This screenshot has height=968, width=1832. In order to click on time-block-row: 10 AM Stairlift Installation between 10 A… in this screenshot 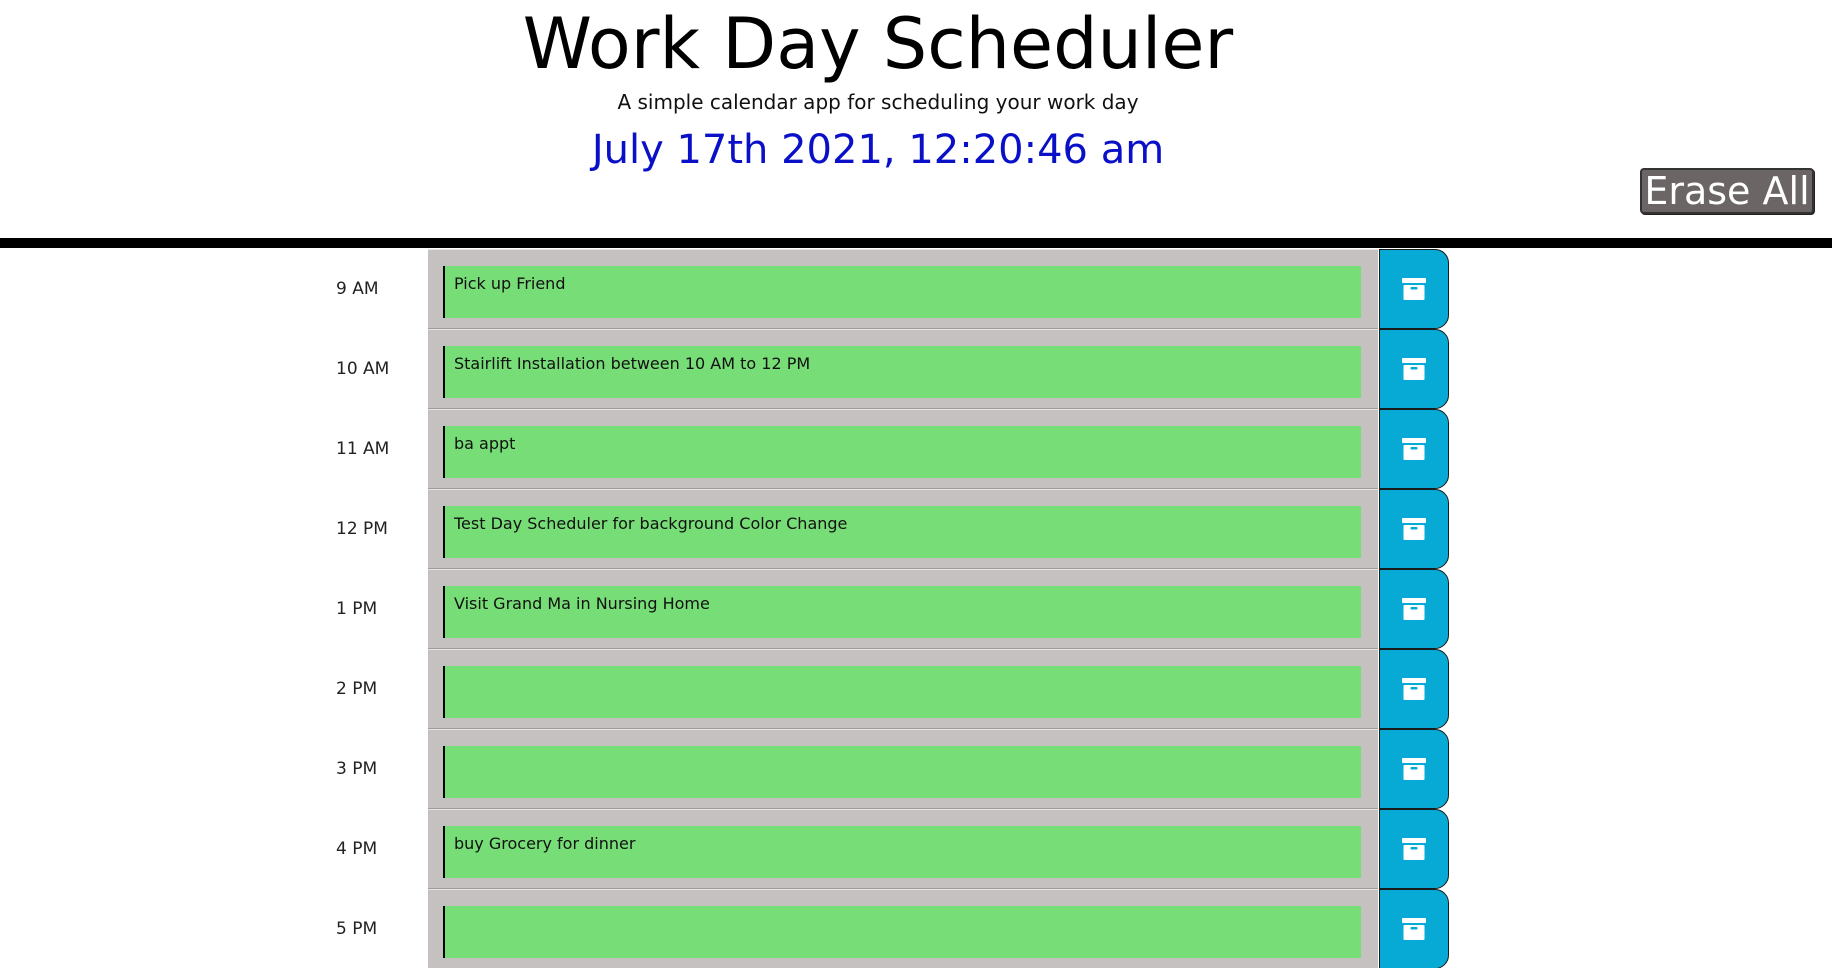, I will do `click(916, 369)`.